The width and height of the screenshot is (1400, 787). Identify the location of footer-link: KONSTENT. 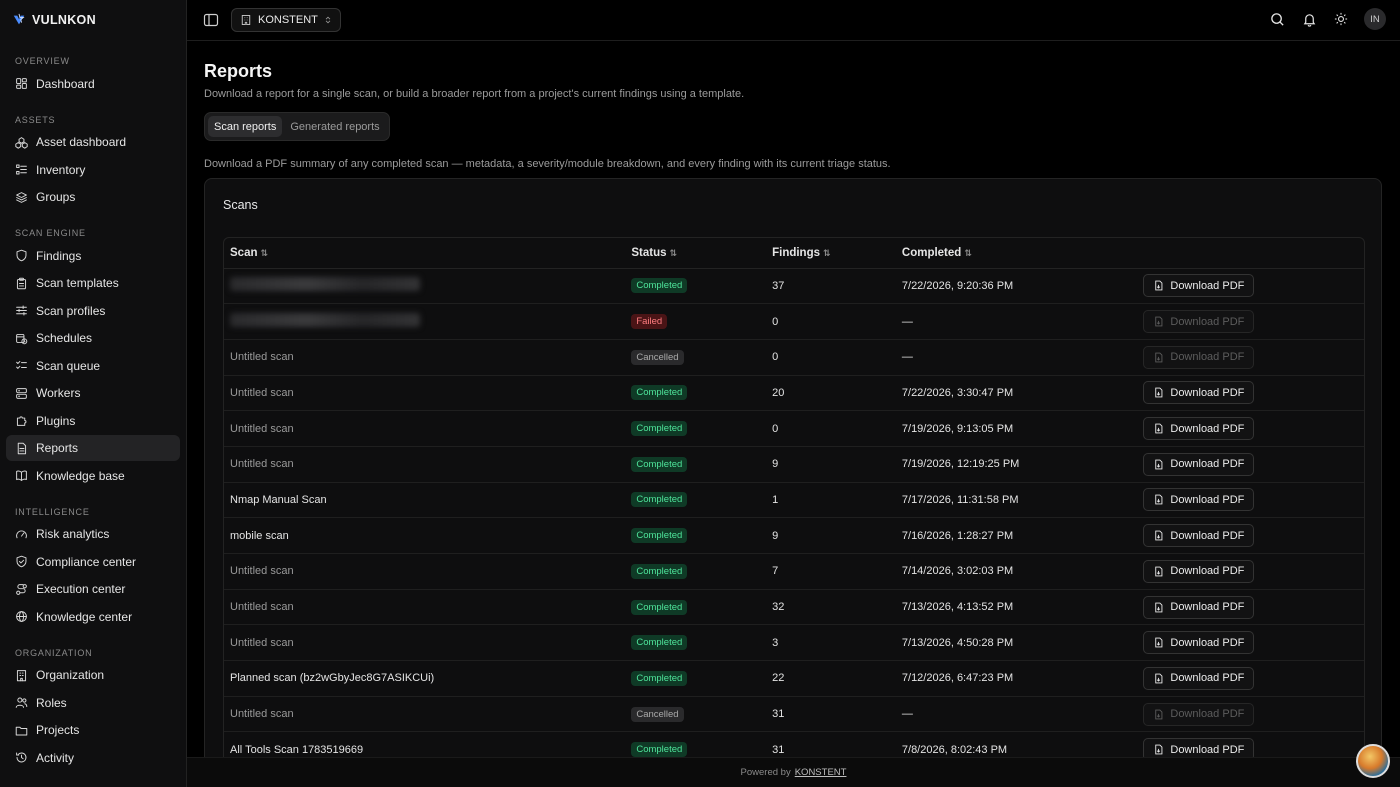
(821, 772).